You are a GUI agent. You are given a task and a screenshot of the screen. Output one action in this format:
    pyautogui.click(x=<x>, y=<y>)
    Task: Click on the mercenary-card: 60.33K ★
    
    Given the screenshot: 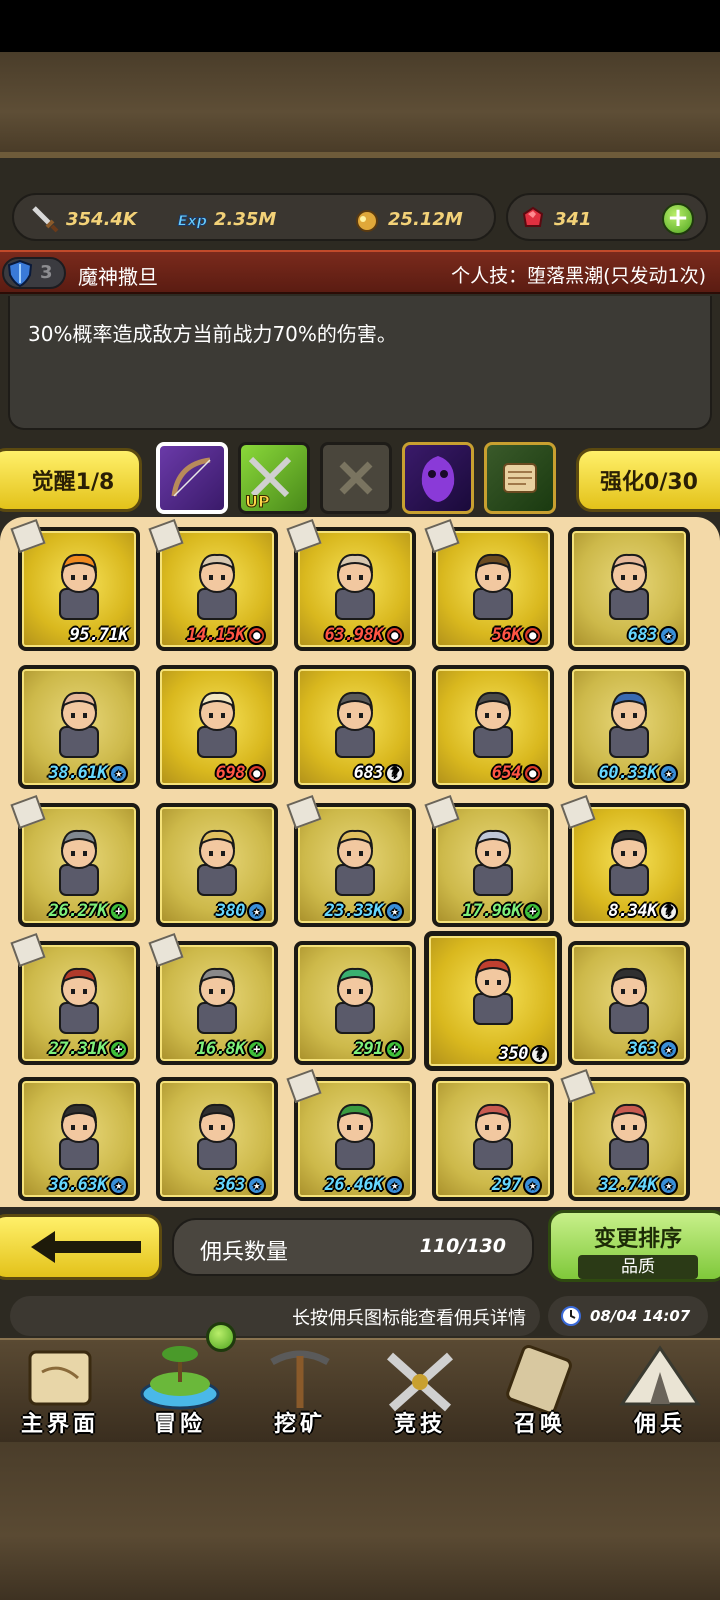 What is the action you would take?
    pyautogui.click(x=629, y=727)
    